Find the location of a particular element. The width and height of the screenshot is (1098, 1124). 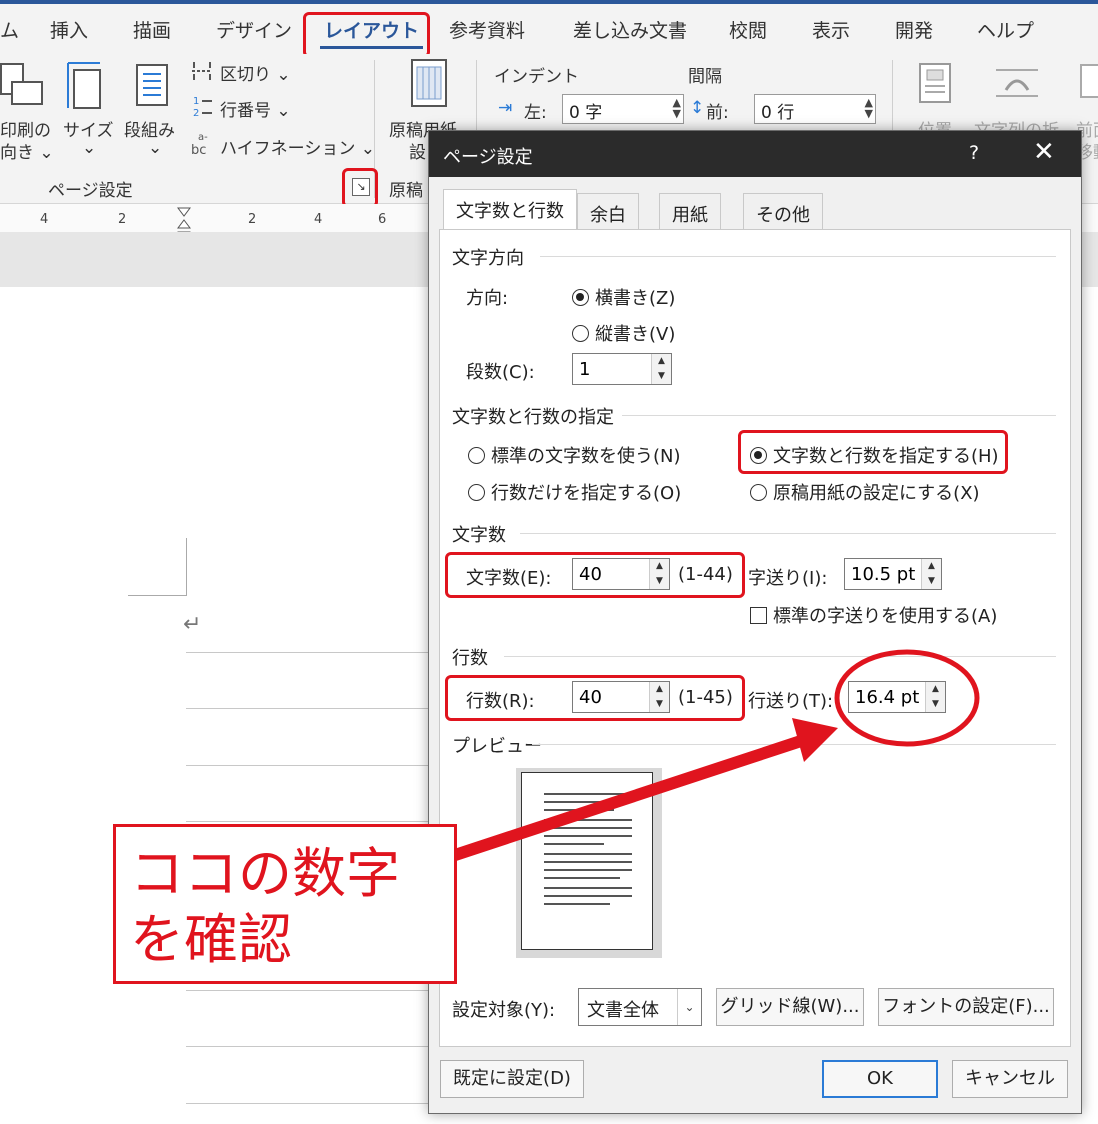

columns-count-spinner: ▲▼ is located at coordinates (622, 369).